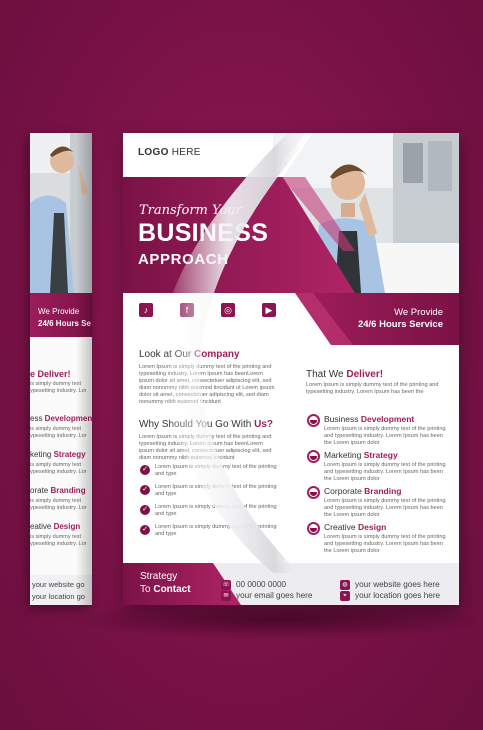 The image size is (483, 730). Describe the element at coordinates (58, 584) in the screenshot. I see `rolled-website: your website go` at that location.